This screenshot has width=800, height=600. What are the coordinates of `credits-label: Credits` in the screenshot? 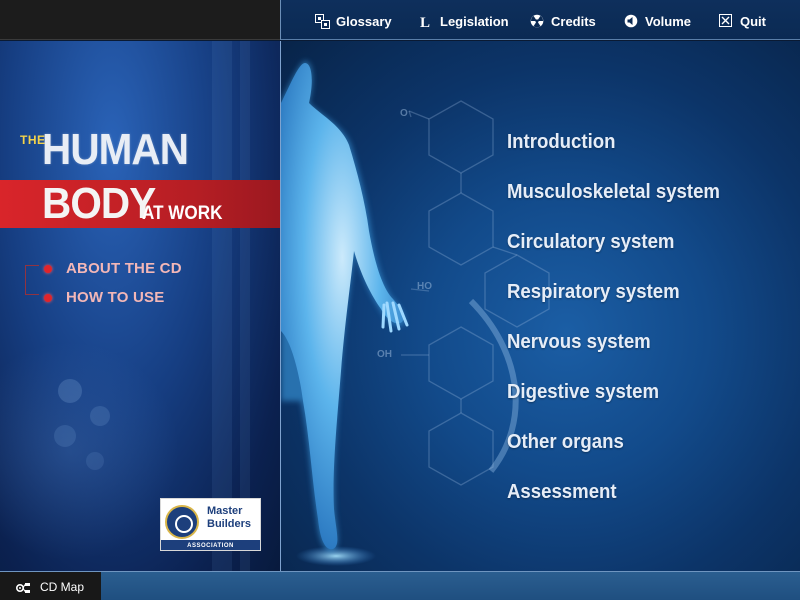 It's located at (573, 21).